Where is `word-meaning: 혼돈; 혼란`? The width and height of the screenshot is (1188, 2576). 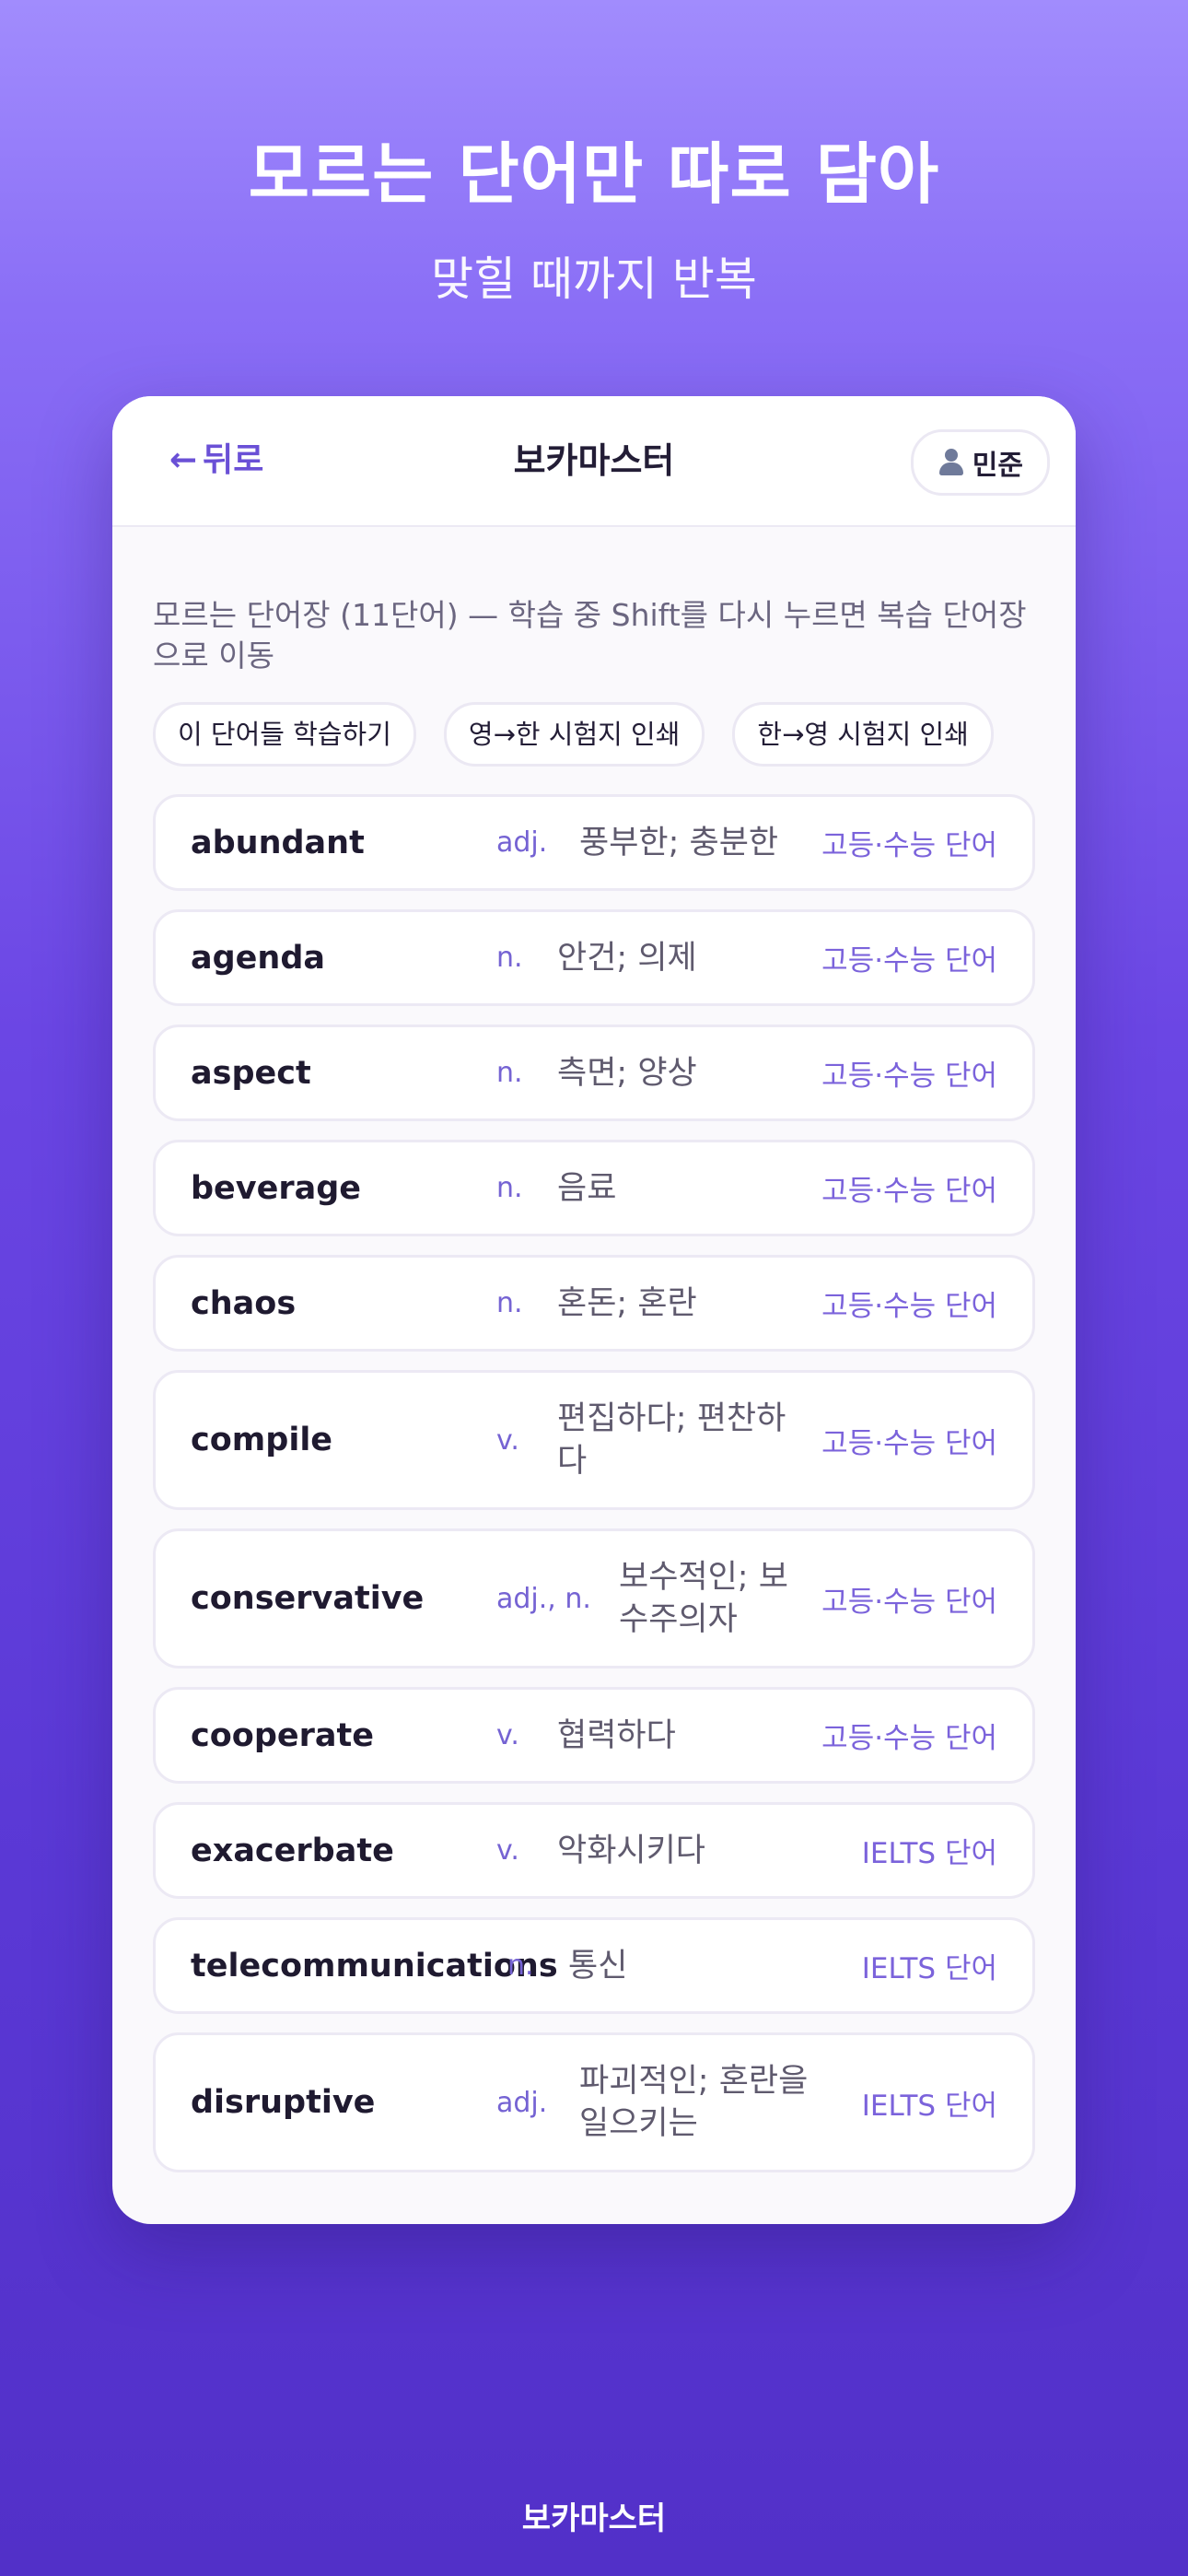 word-meaning: 혼돈; 혼란 is located at coordinates (627, 1303).